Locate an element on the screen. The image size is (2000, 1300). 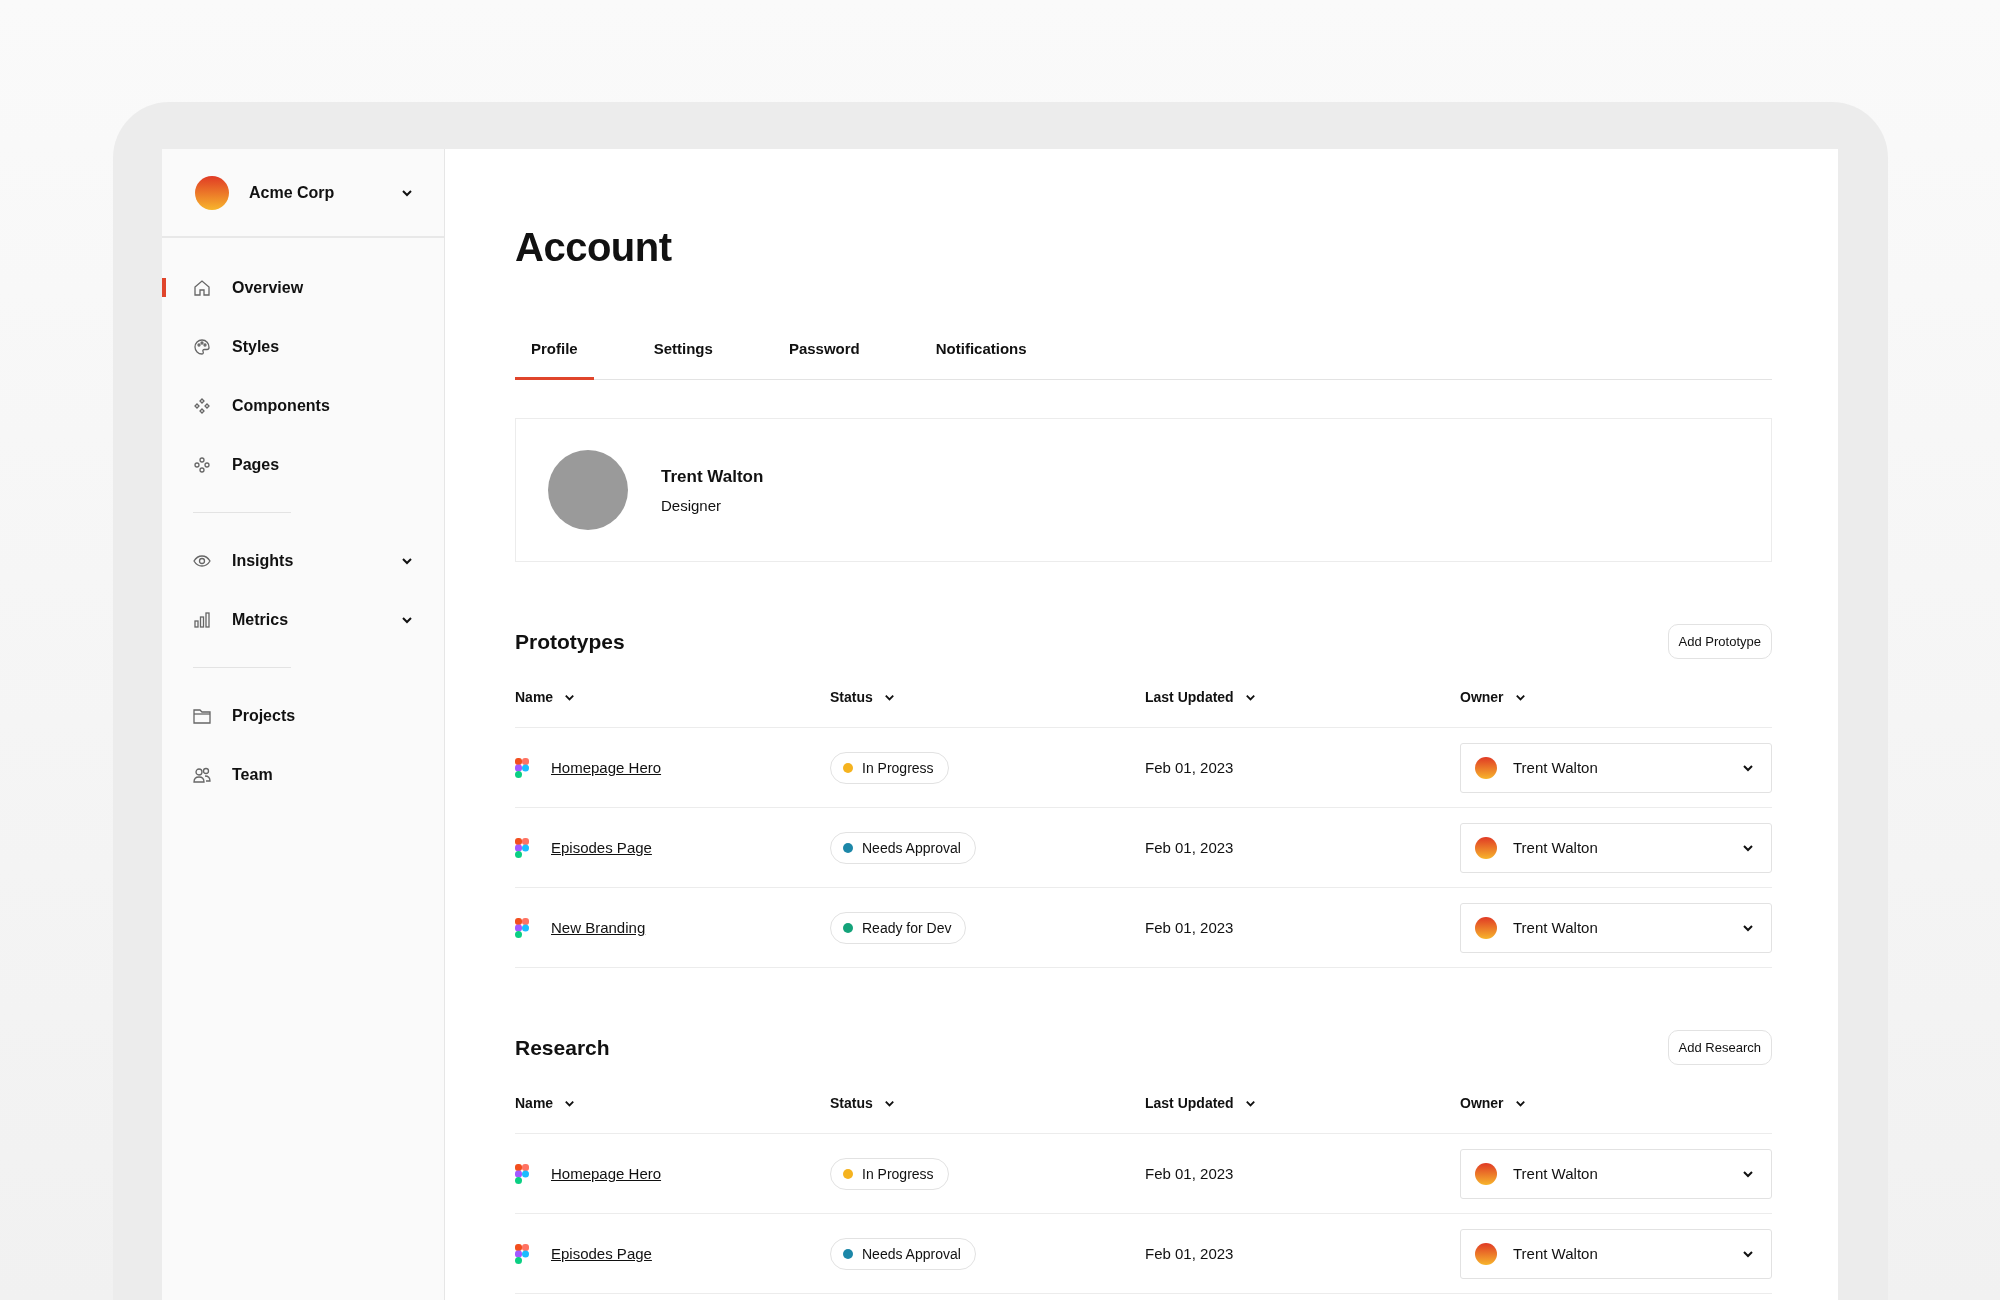
sidebar-item: Projects is located at coordinates (303, 715).